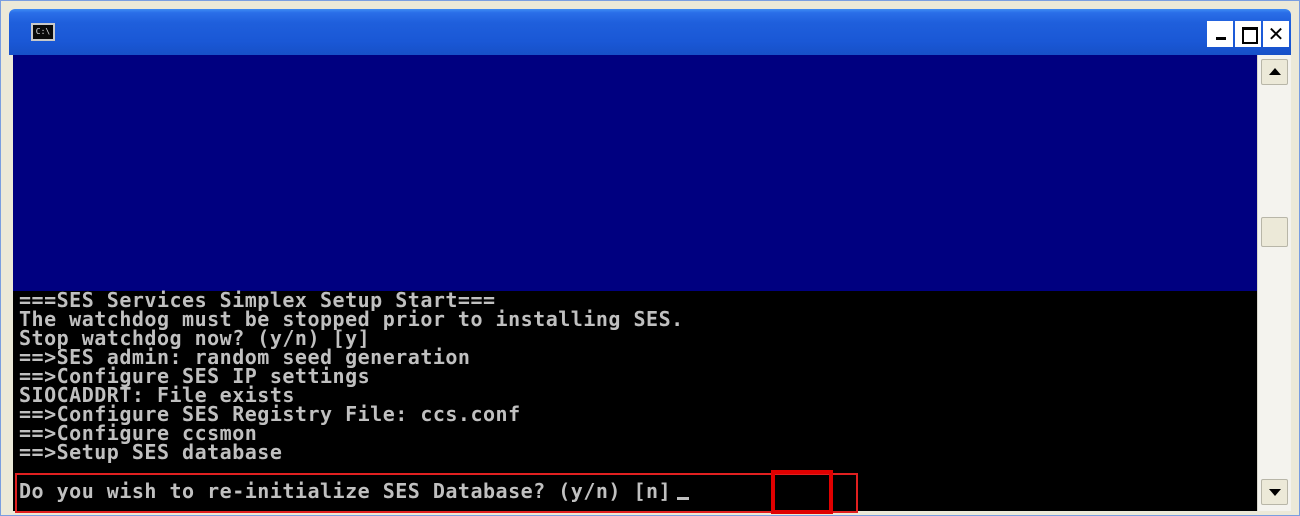  I want to click on close-icon: ✕, so click(1276, 34).